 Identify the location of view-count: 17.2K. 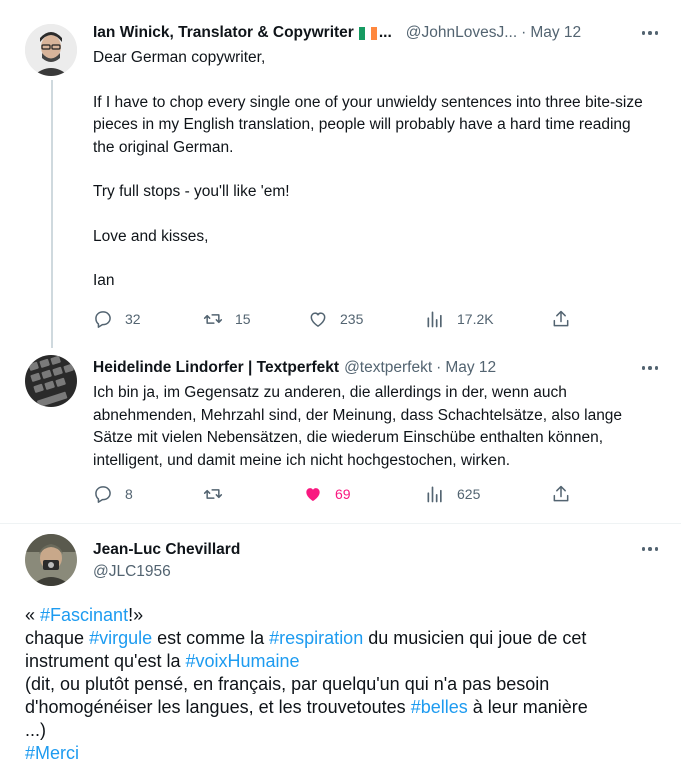
(475, 319).